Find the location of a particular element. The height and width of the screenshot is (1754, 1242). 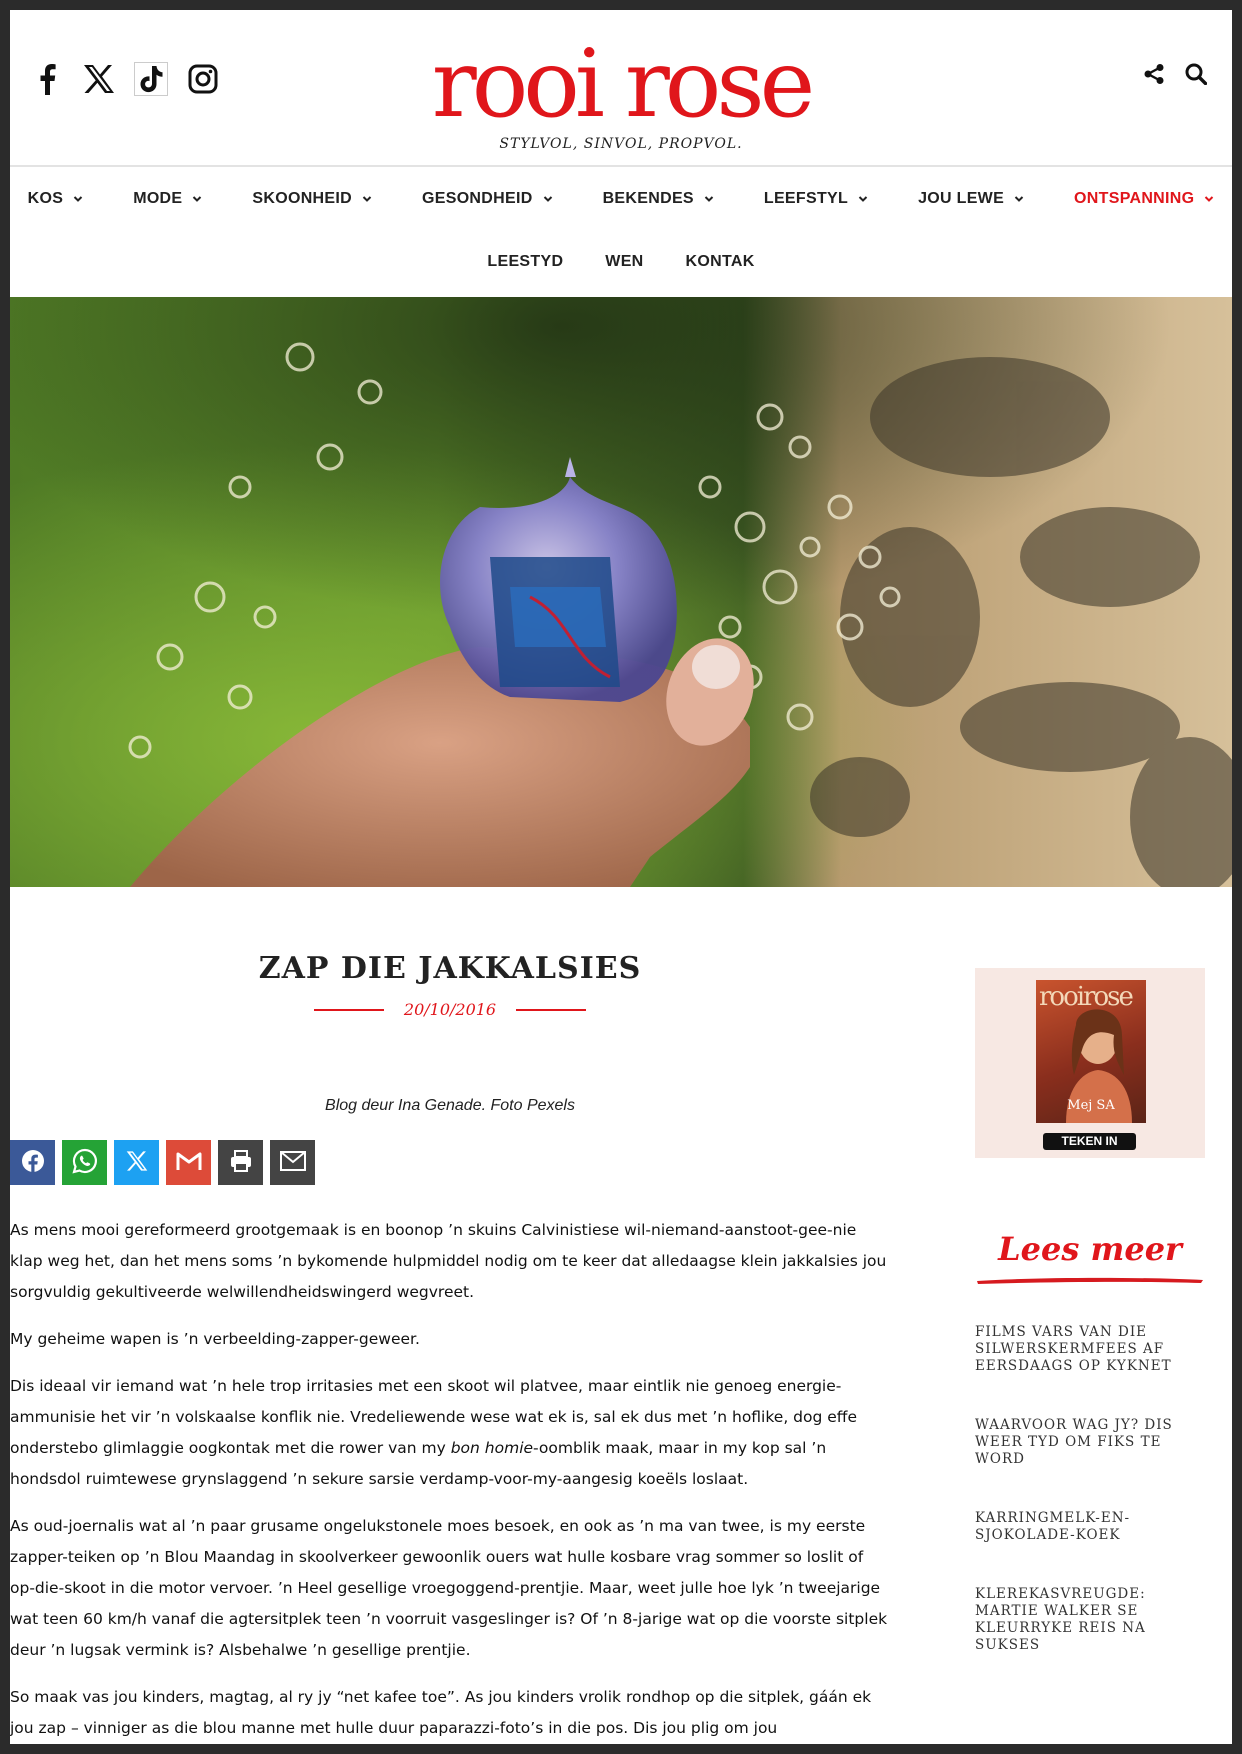

print-button is located at coordinates (240, 1162).